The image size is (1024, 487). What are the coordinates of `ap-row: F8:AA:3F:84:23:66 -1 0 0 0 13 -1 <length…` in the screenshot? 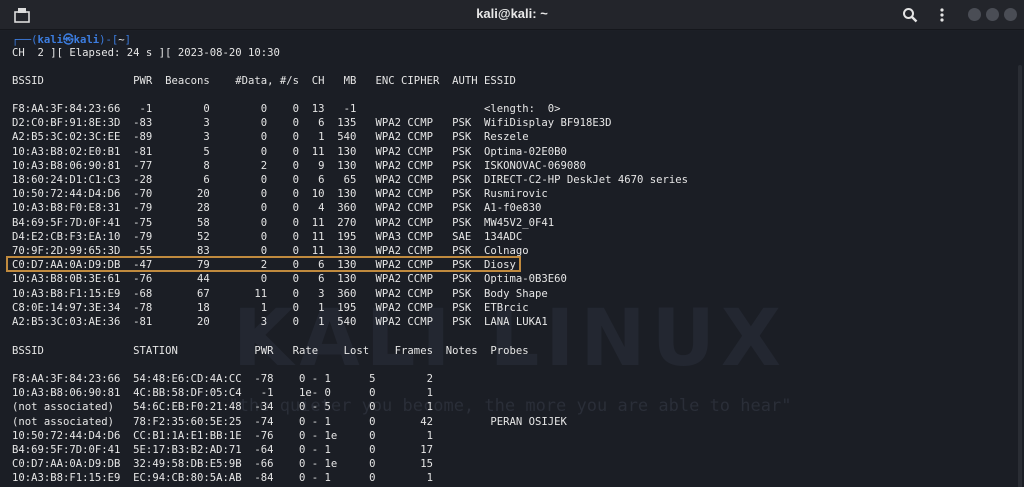 It's located at (286, 109).